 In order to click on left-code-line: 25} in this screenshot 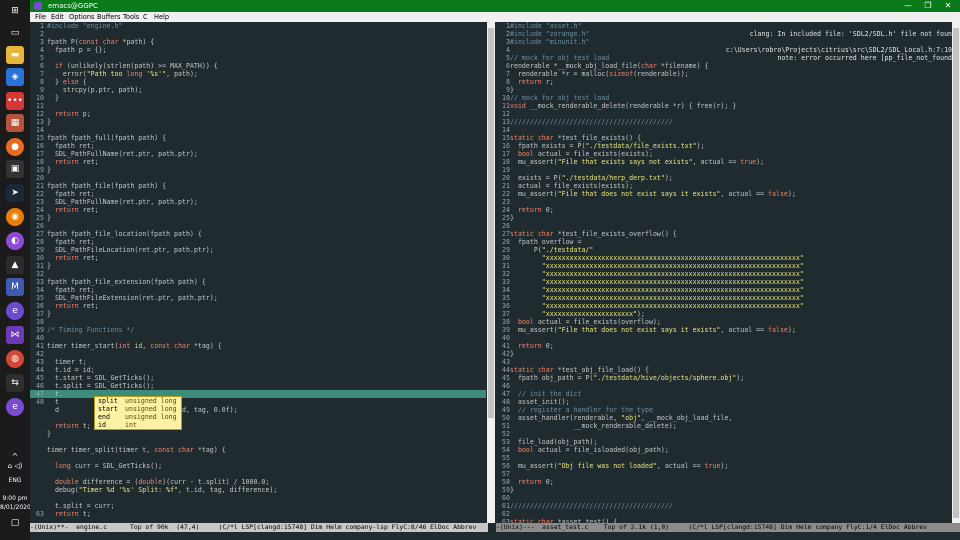, I will do `click(258, 218)`.